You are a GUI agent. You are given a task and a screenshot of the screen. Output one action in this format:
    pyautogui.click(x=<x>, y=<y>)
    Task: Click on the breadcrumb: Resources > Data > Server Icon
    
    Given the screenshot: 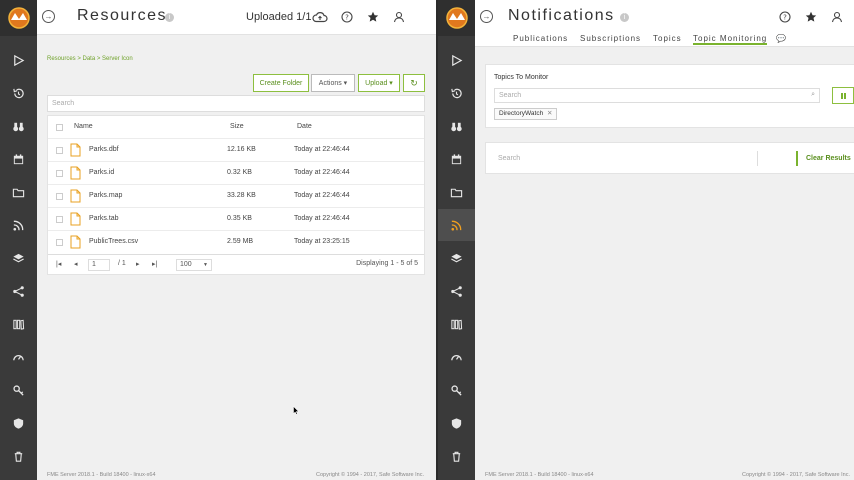 What is the action you would take?
    pyautogui.click(x=90, y=59)
    